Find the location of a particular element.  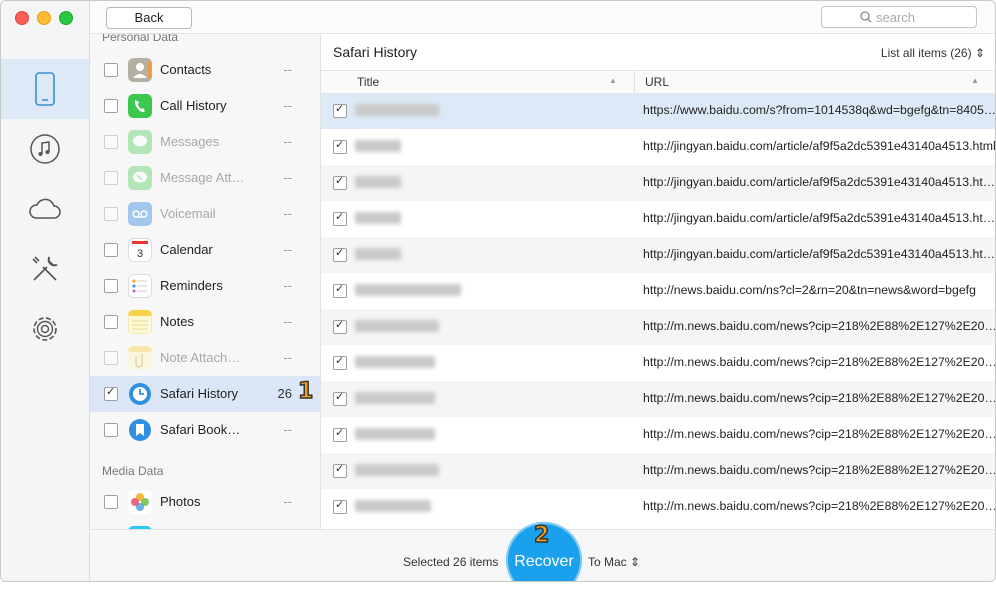

gear-icon is located at coordinates (45, 329).